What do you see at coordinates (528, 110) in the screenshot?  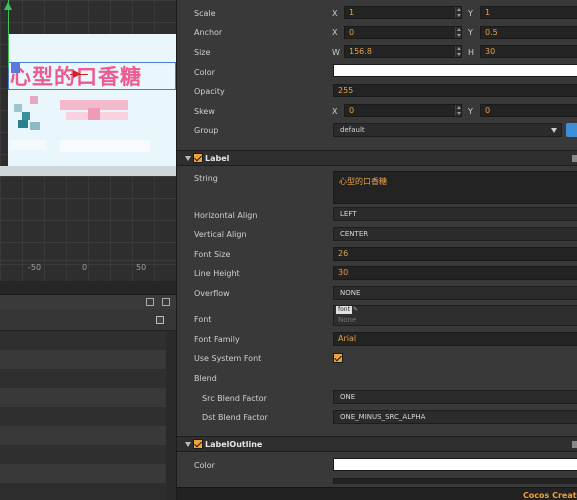 I see `skew-y-input: 0` at bounding box center [528, 110].